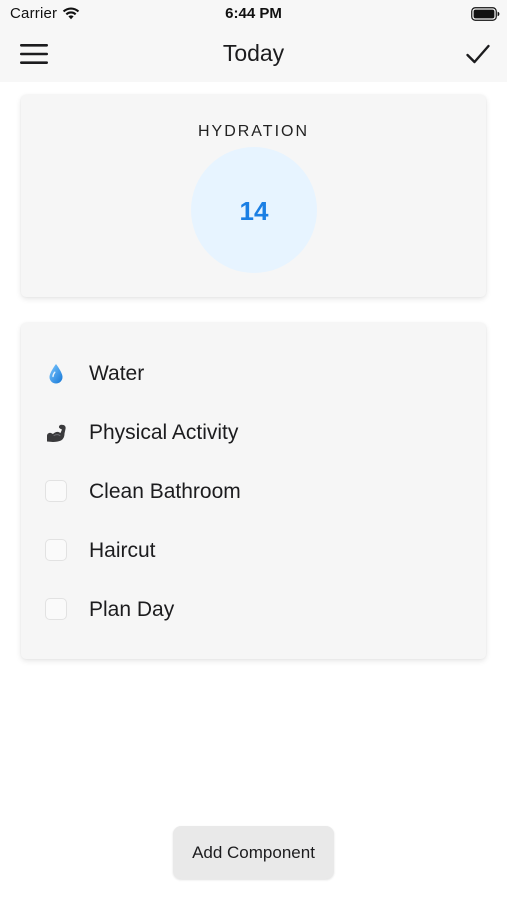 Image resolution: width=507 pixels, height=900 pixels. Describe the element at coordinates (122, 550) in the screenshot. I see `task-label: Haircut` at that location.